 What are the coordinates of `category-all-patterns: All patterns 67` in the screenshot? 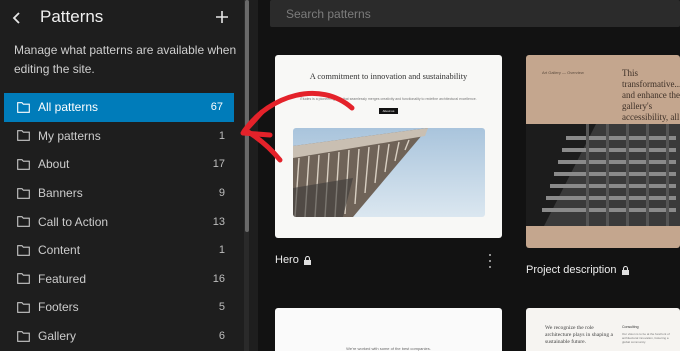 It's located at (119, 107).